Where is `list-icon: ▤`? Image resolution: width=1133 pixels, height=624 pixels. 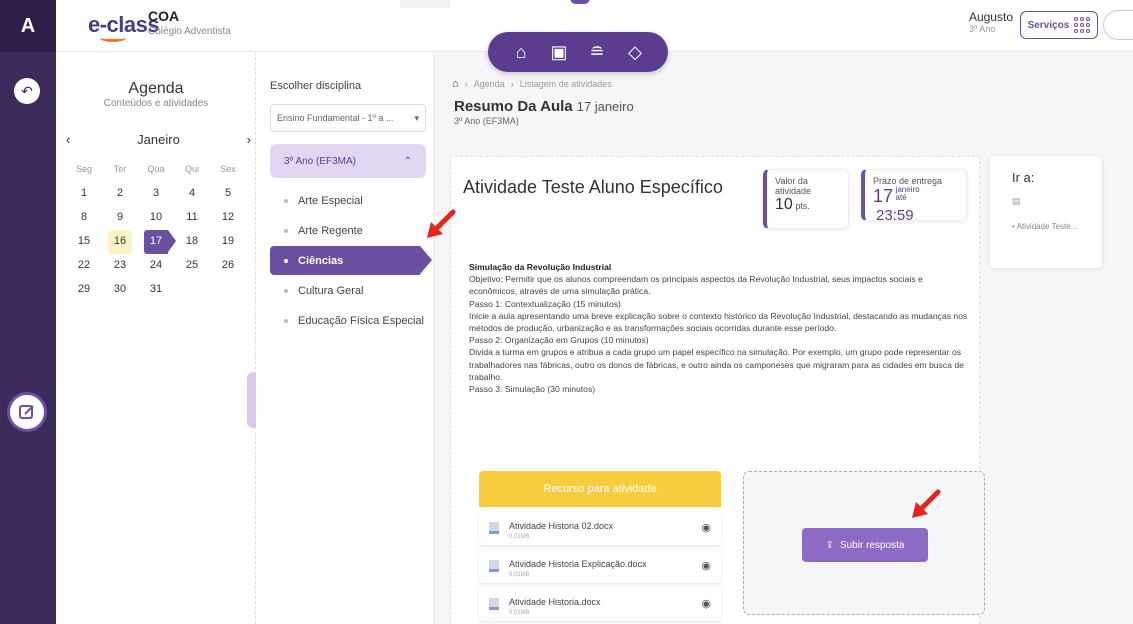 list-icon: ▤ is located at coordinates (1016, 201).